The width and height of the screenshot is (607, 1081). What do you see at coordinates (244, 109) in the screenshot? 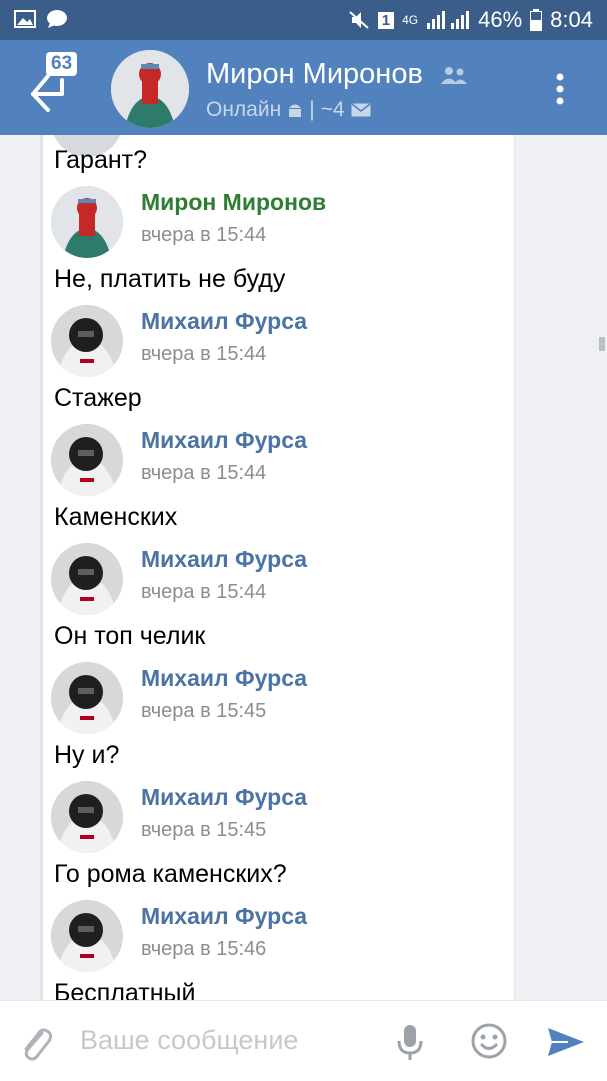
I see `online-status: Онлайн` at bounding box center [244, 109].